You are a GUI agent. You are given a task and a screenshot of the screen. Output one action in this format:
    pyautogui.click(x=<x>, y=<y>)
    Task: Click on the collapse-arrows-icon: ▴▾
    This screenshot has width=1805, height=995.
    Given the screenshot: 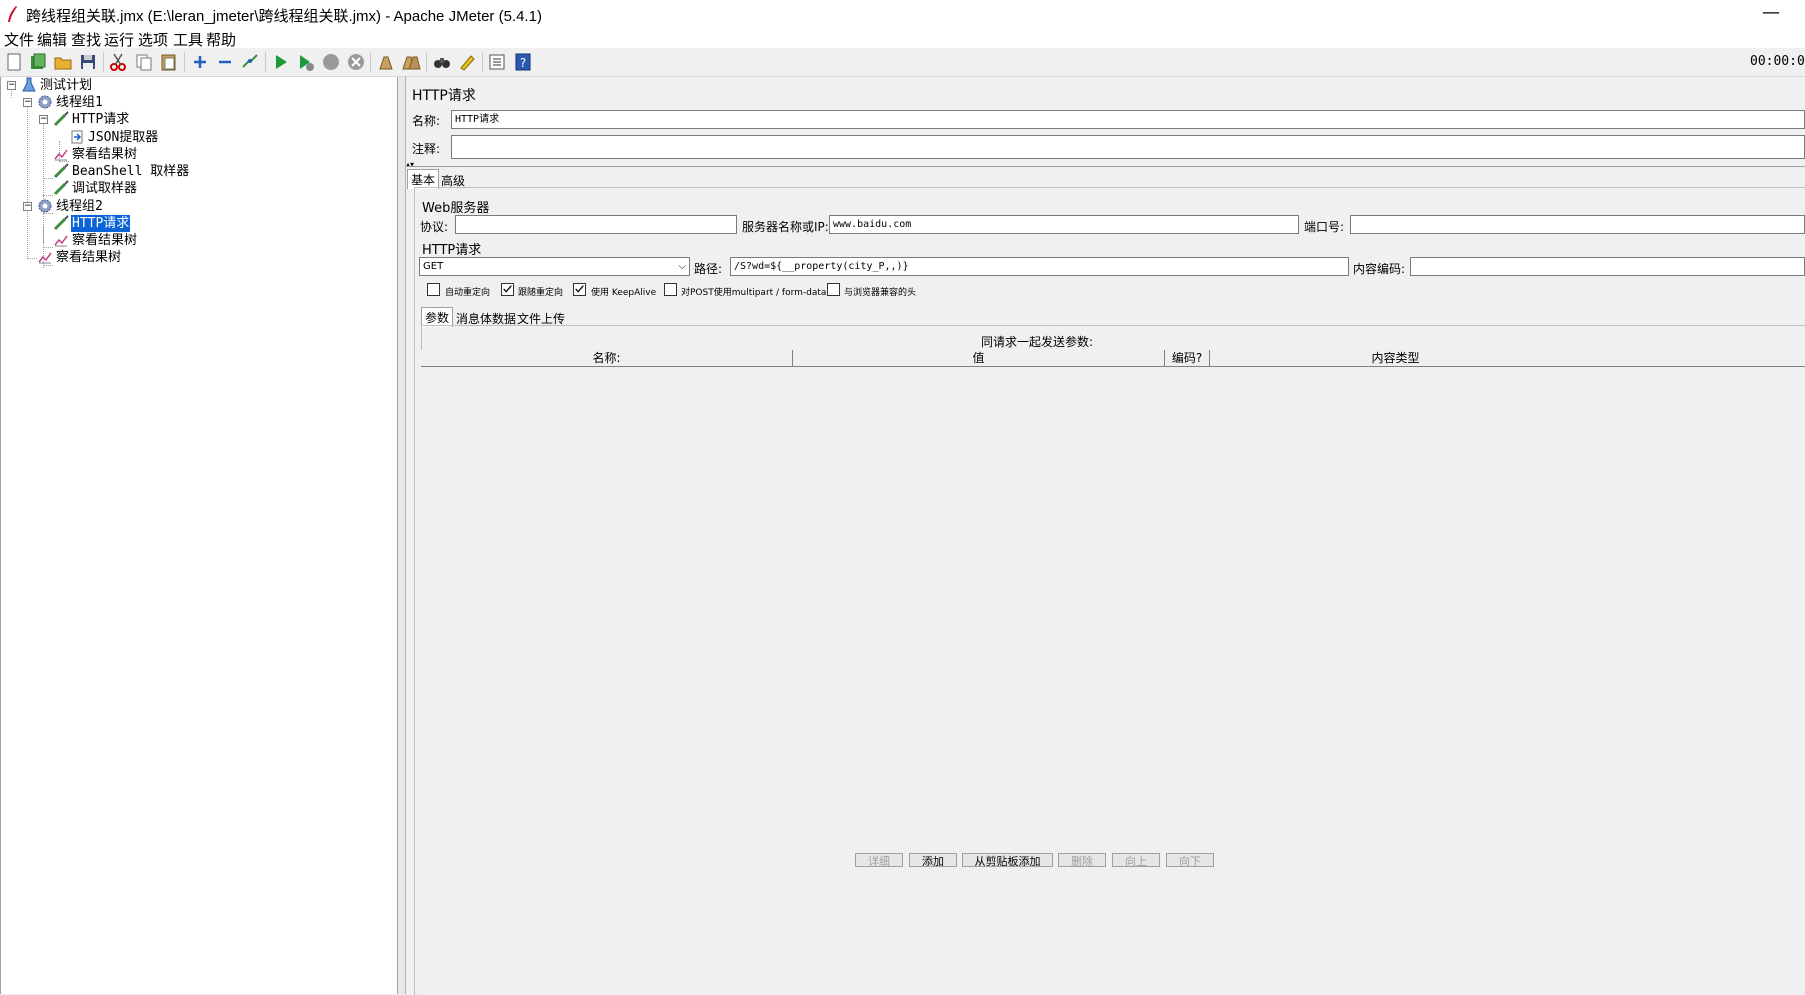 What is the action you would take?
    pyautogui.click(x=410, y=164)
    